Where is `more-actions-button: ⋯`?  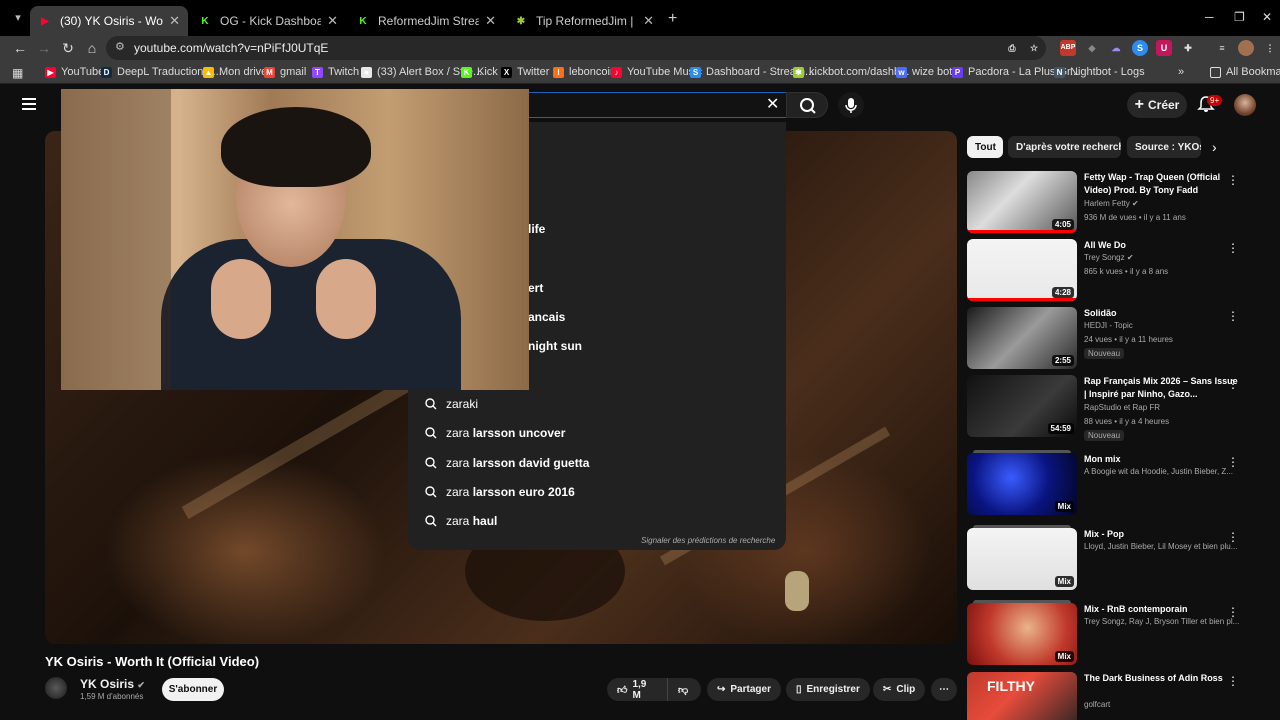
more-actions-button: ⋯ is located at coordinates (944, 689).